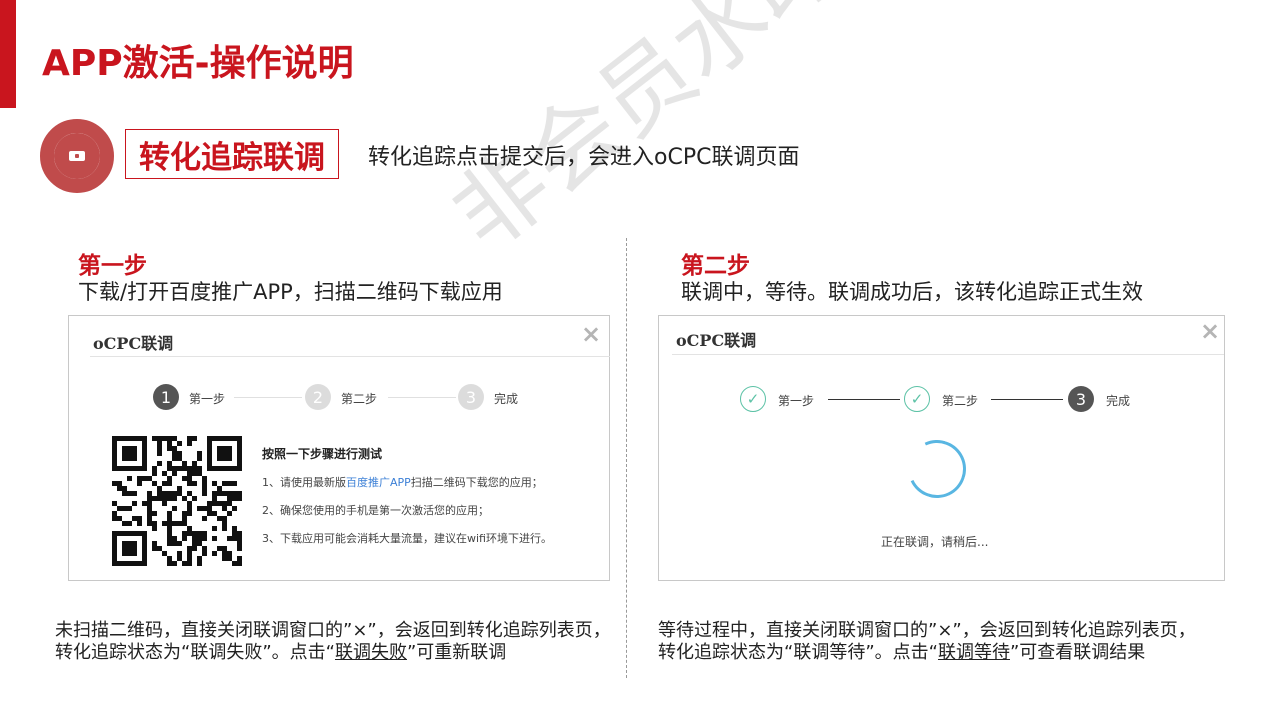 The height and width of the screenshot is (720, 1280). What do you see at coordinates (912, 292) in the screenshot?
I see `step-two-description: 联调中，等待。联调成功后，该转化追踪正式生效` at bounding box center [912, 292].